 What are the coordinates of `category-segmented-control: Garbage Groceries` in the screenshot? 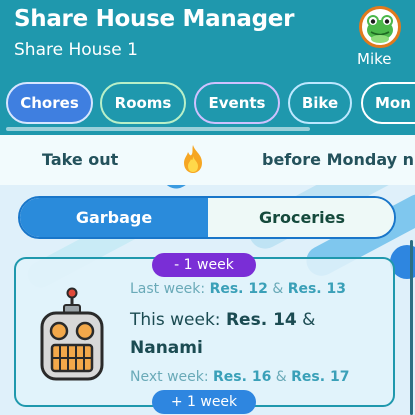 It's located at (207, 217).